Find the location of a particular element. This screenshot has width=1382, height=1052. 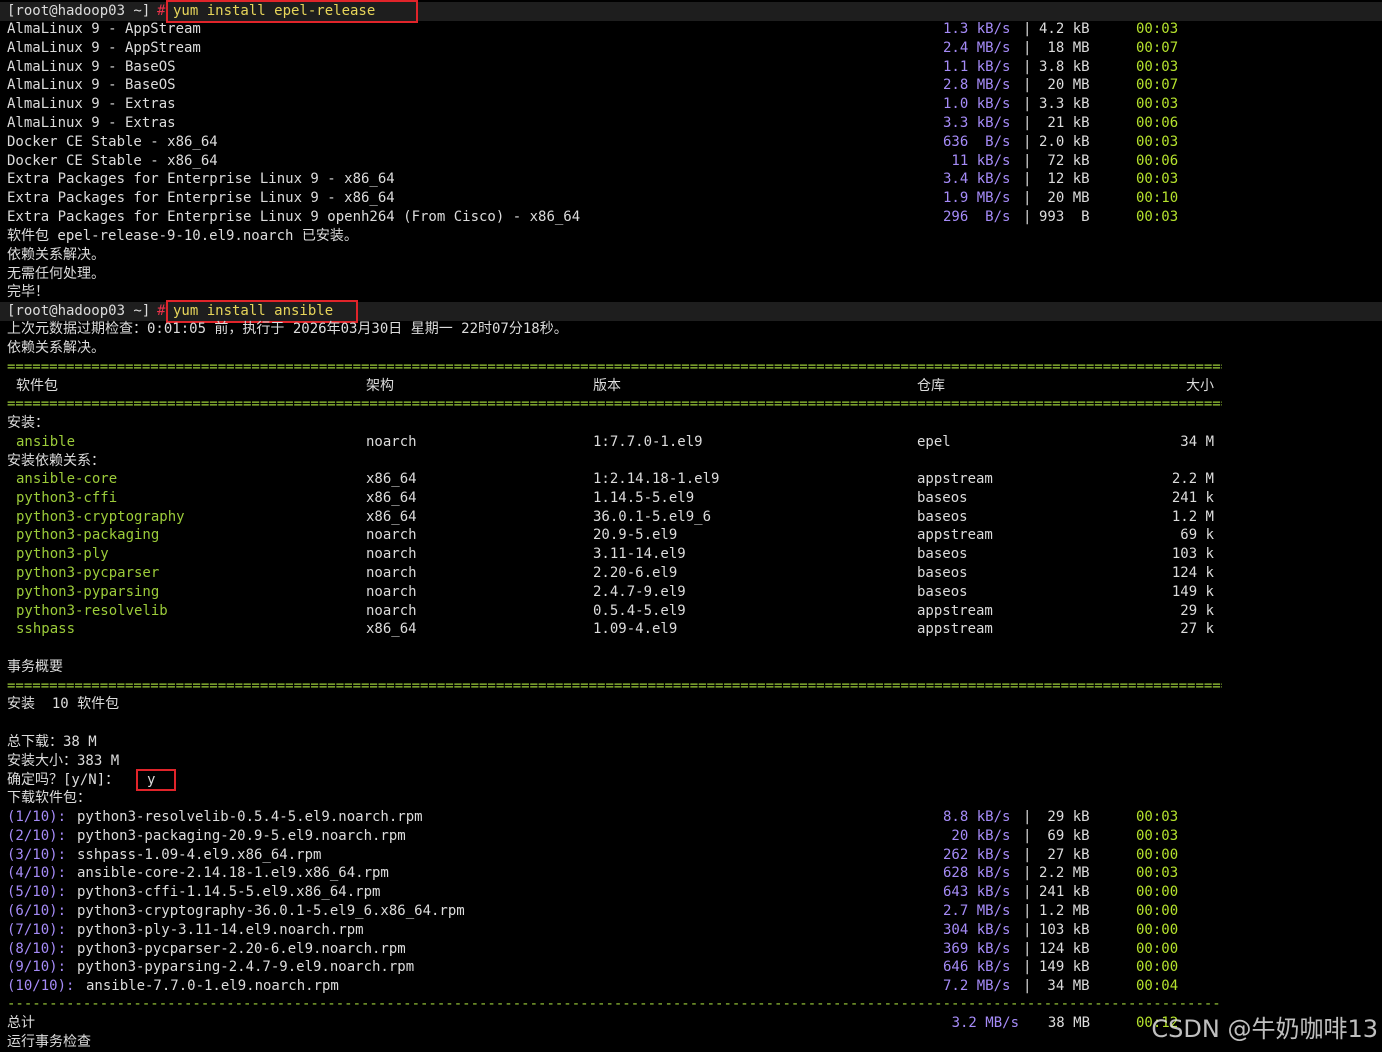

download-size: 1.2 MB is located at coordinates (1064, 911).